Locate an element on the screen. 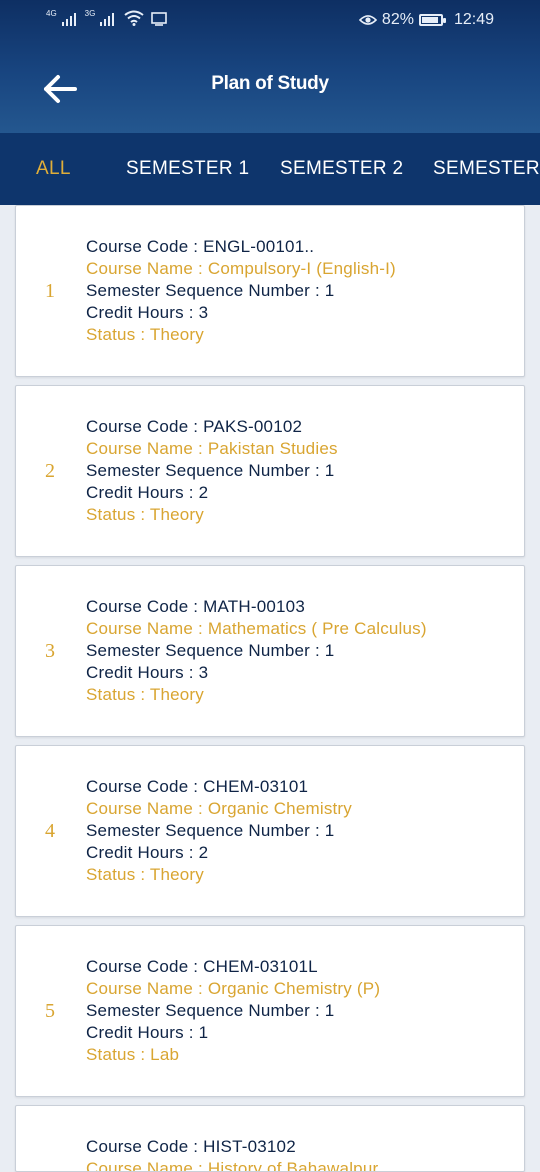 The height and width of the screenshot is (1172, 540). course-name: Course Name : Organic Chemistry (P) is located at coordinates (233, 988).